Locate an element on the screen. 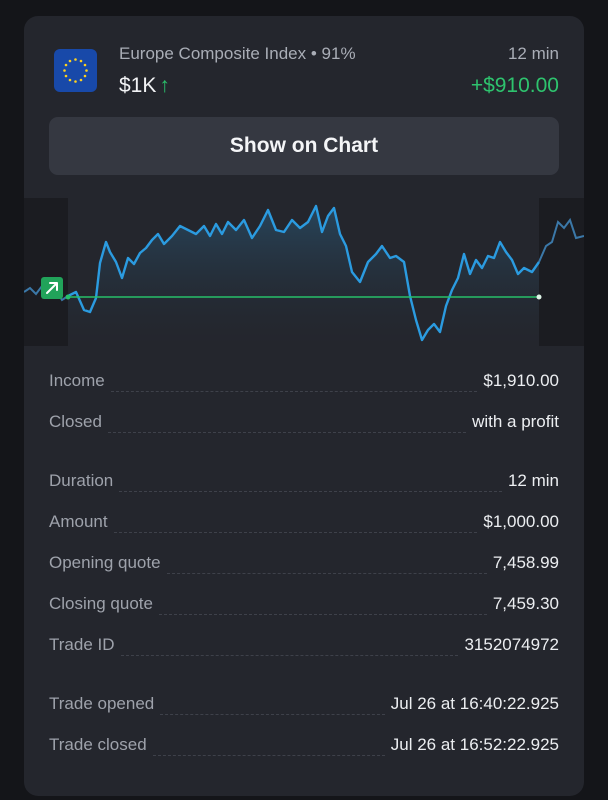  asset-title: Europe Composite Index • 91% is located at coordinates (237, 54).